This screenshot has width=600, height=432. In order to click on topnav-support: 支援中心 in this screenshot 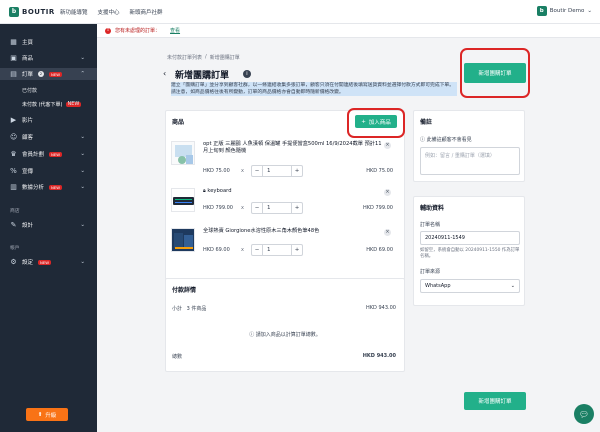, I will do `click(109, 12)`.